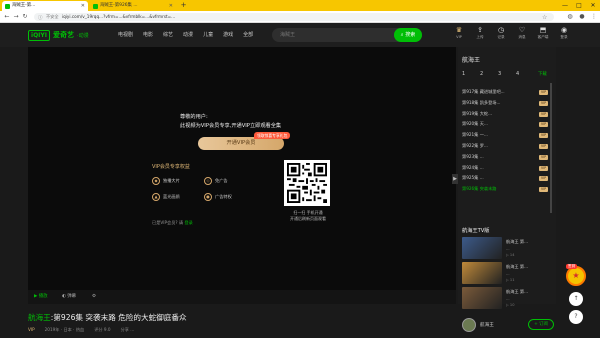  I want to click on benefit-label: 独播大片, so click(171, 180).